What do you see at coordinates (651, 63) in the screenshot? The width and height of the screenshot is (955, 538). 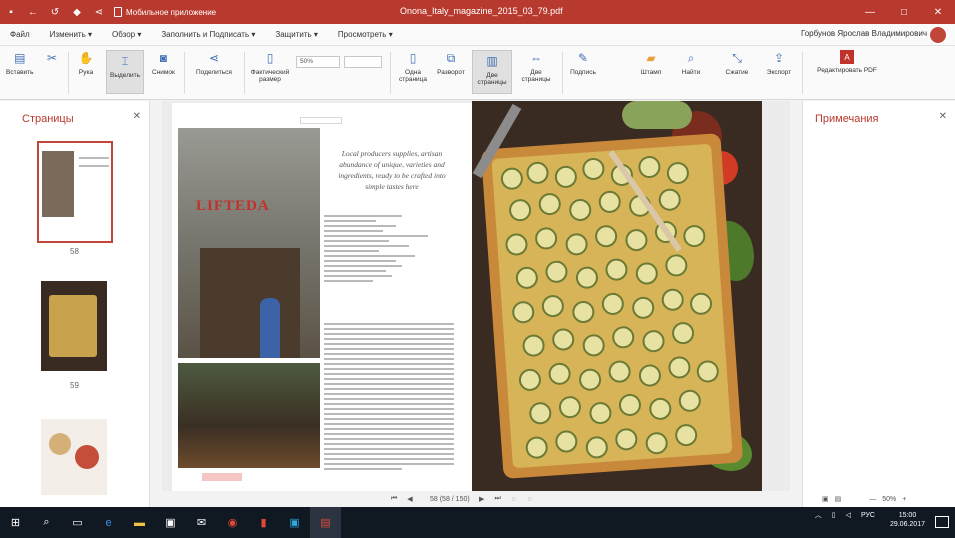 I see `stamp-button: ▰ Штамп` at bounding box center [651, 63].